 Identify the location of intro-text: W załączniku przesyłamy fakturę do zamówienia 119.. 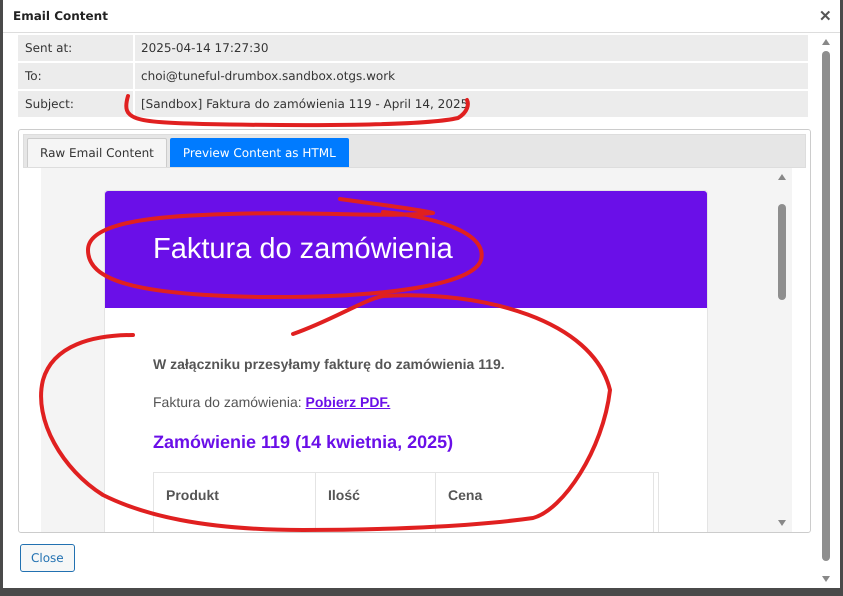
(329, 364).